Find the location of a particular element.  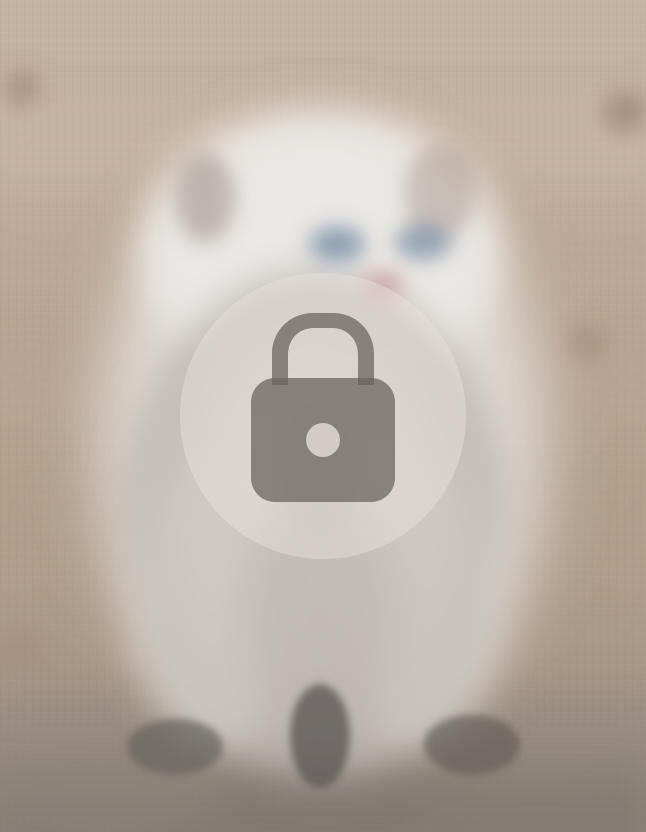

lock-icon is located at coordinates (323, 407).